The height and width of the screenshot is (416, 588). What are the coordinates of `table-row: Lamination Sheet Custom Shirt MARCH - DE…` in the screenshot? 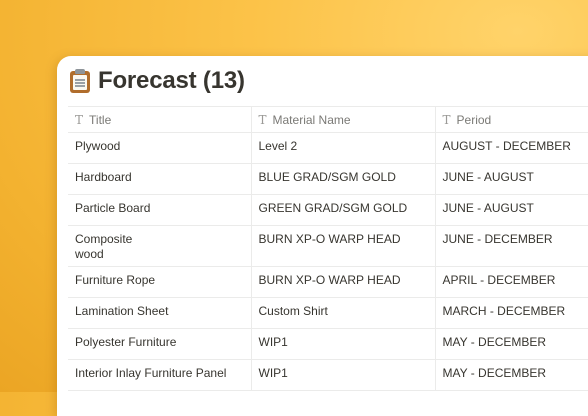 It's located at (328, 313).